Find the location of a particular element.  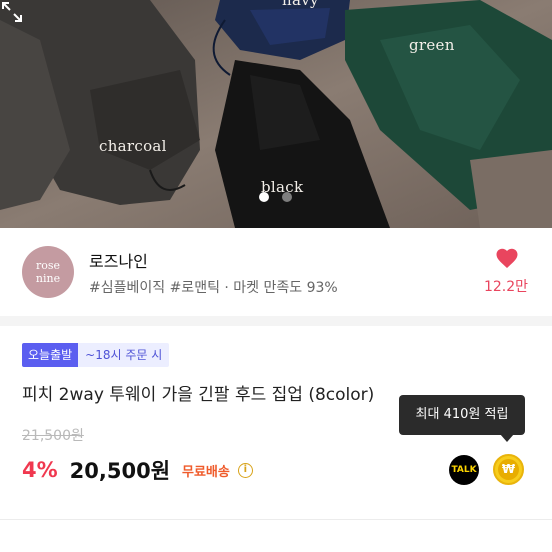

store-avatar: rose nine is located at coordinates (48, 272).